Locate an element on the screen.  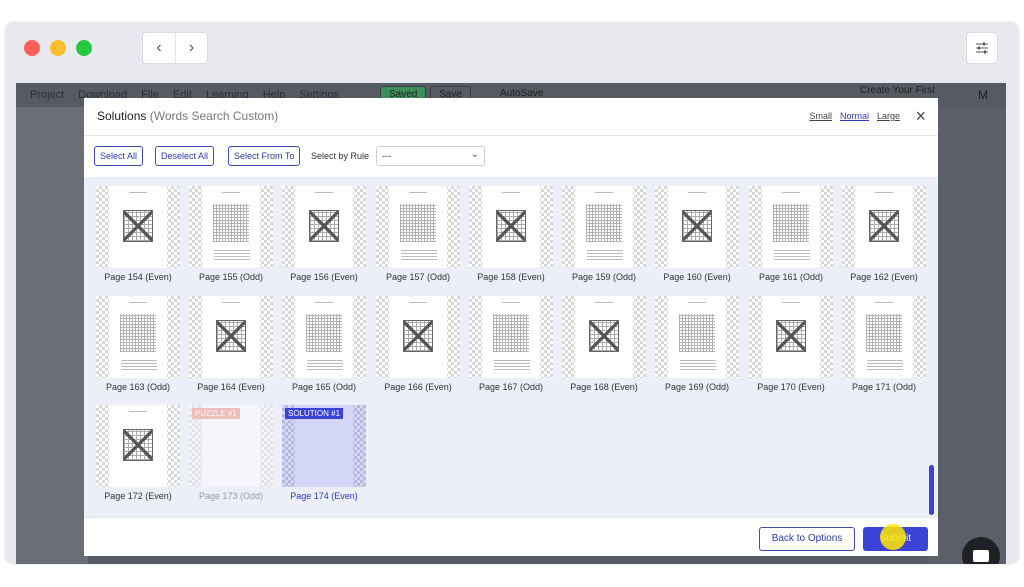
size-normal-link: Normal is located at coordinates (854, 116).